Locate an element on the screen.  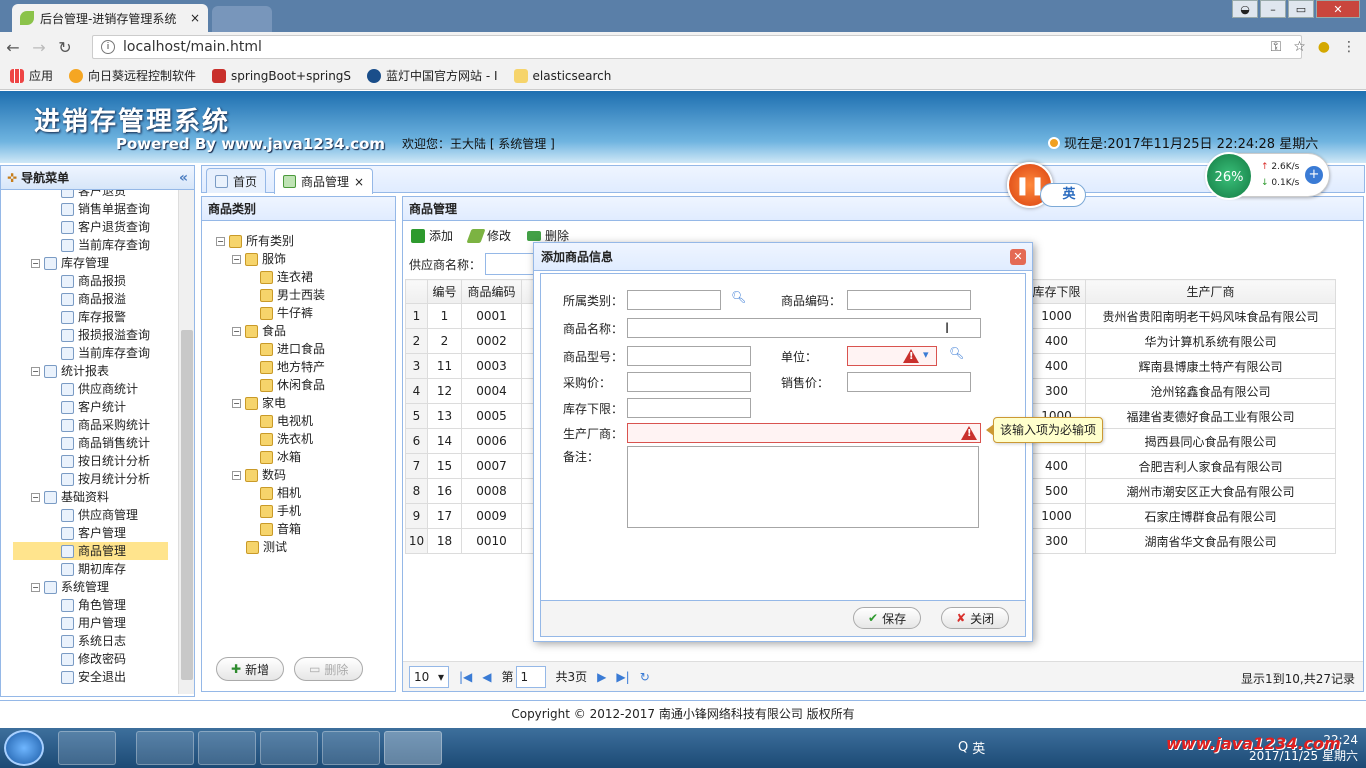
sidebar-item: 供应商管理 is located at coordinates (99, 515).